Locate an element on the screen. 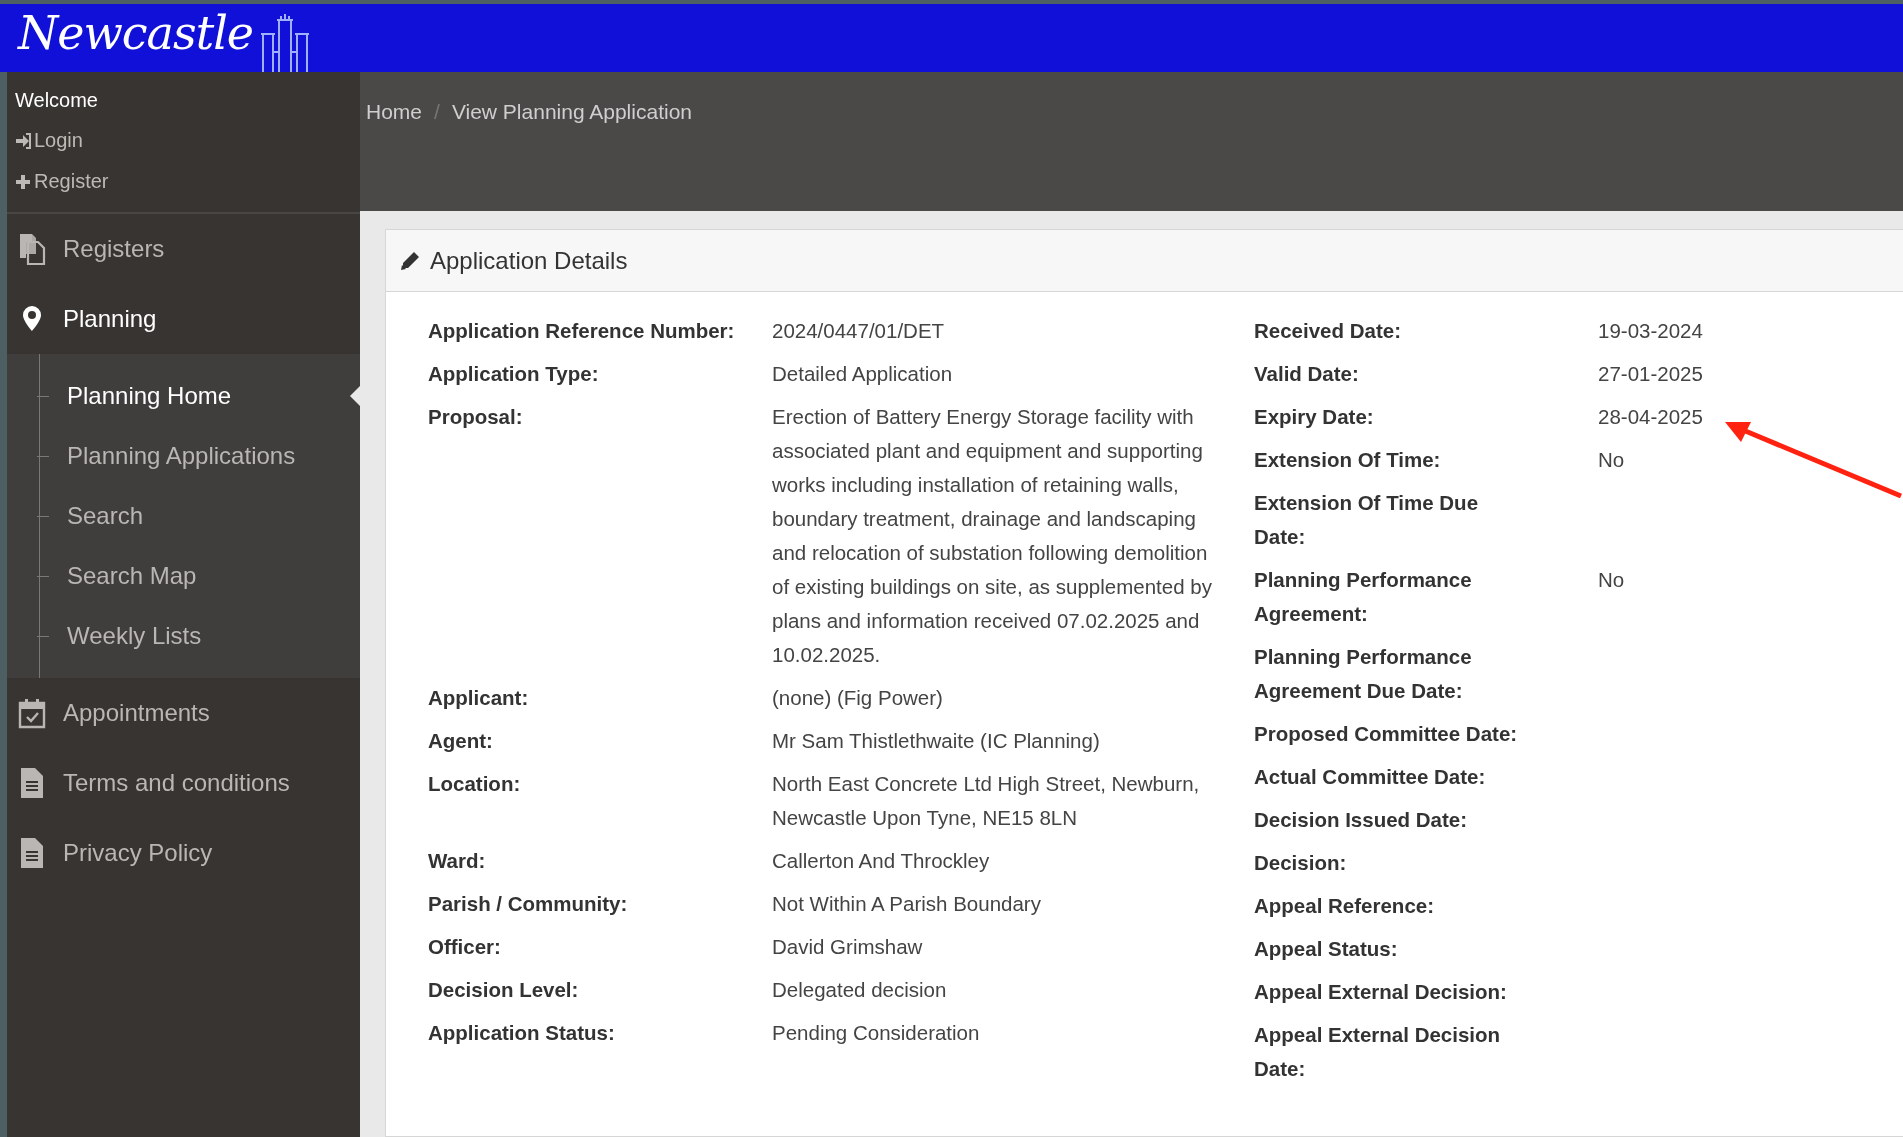 The image size is (1903, 1137). map-pin-icon is located at coordinates (32, 319).